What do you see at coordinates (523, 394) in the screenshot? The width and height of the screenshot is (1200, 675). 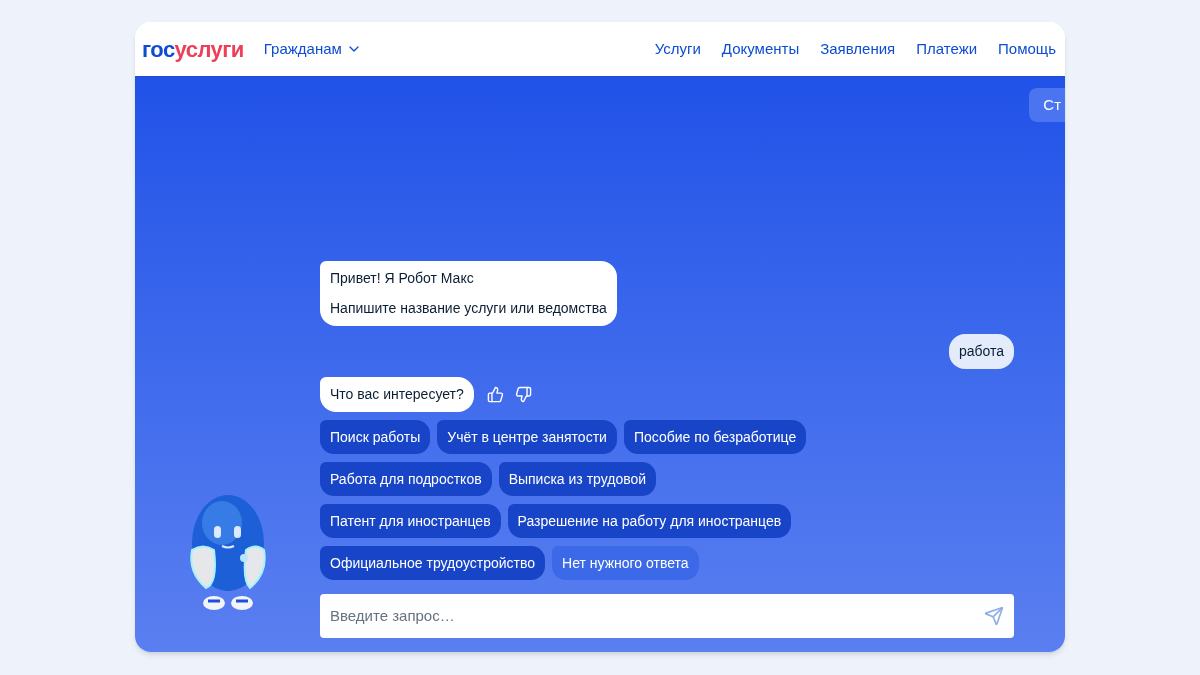 I see `thumbs-down-icon` at bounding box center [523, 394].